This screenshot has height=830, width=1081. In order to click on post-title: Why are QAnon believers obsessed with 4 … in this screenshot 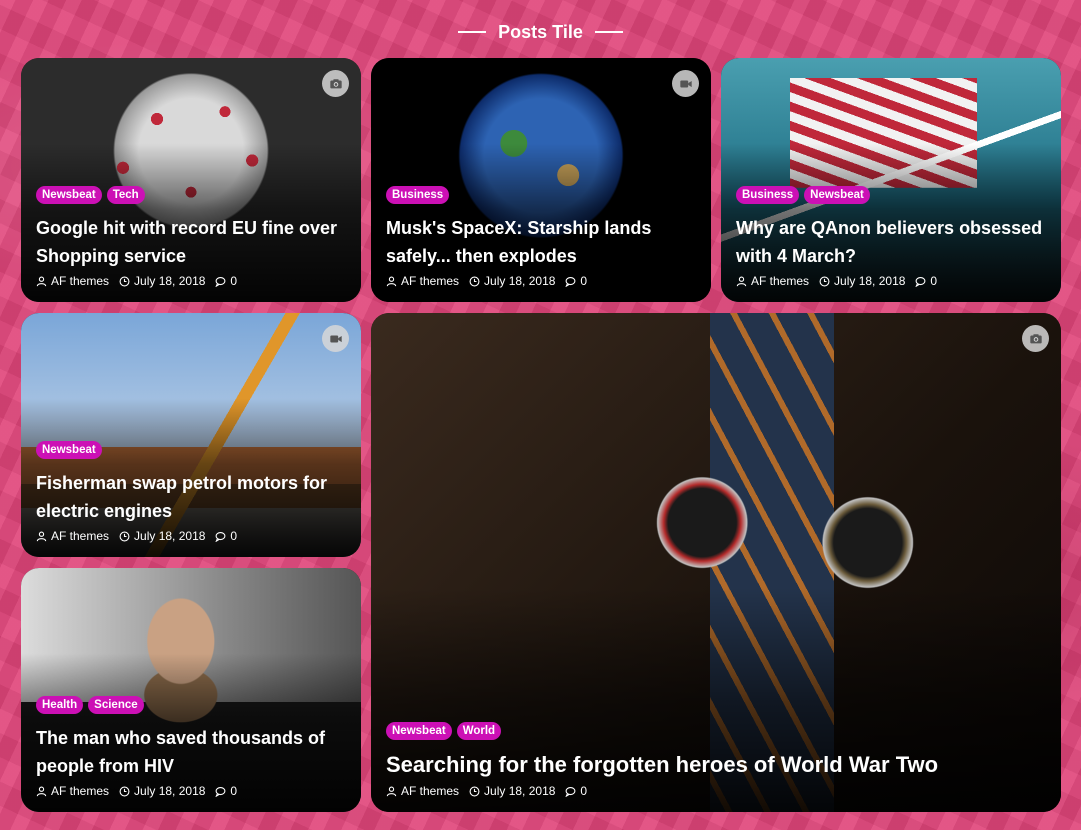, I will do `click(891, 242)`.